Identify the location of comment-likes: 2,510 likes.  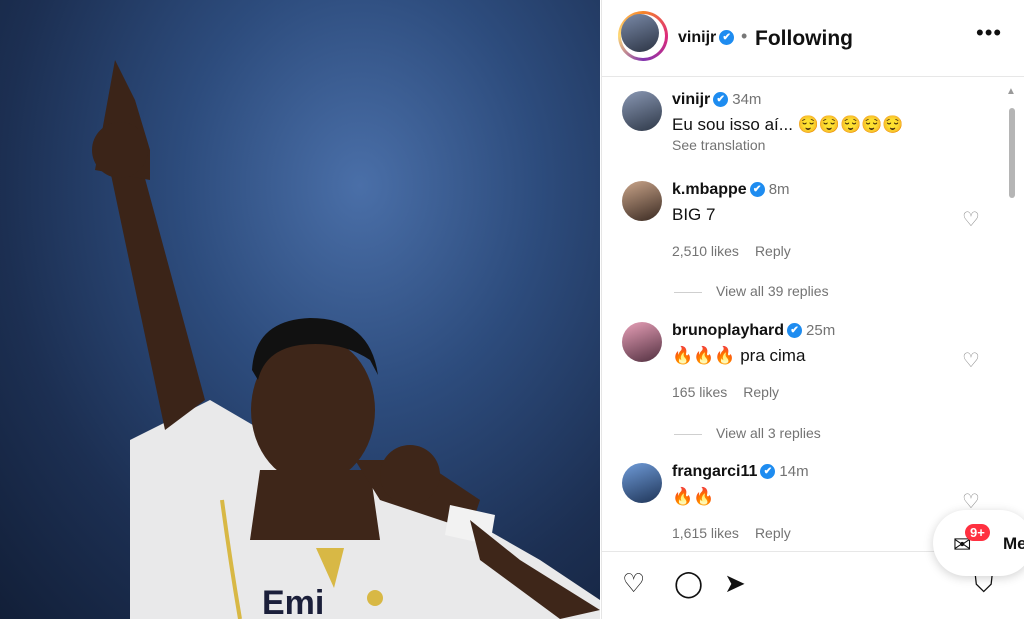
(705, 251).